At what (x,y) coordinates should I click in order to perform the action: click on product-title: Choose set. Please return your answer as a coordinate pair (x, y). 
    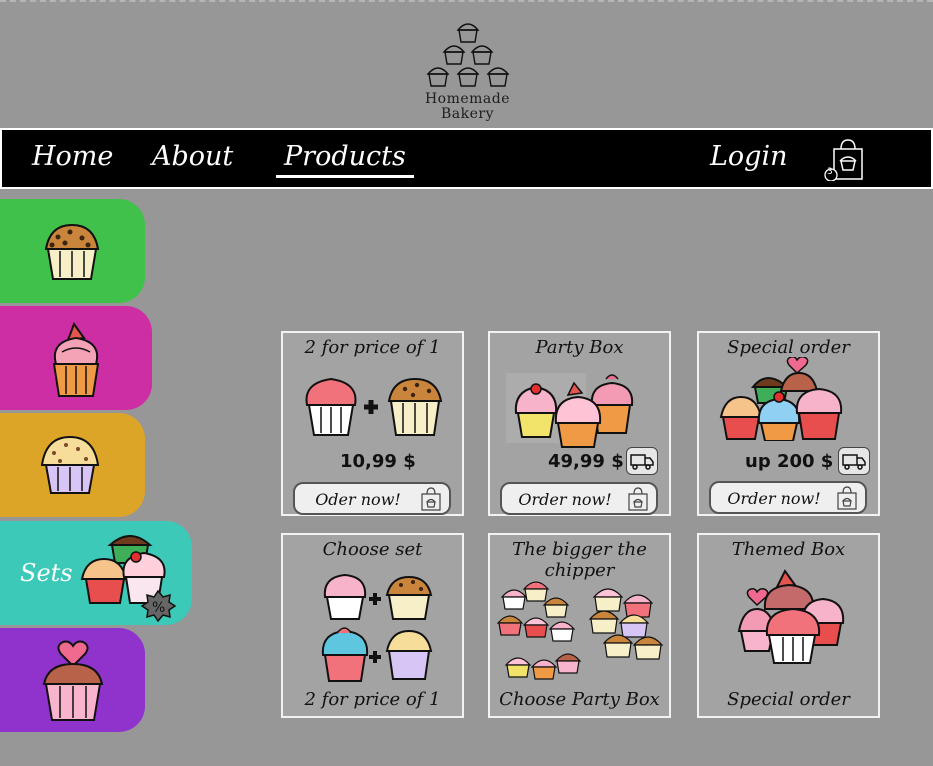
    Looking at the image, I should click on (372, 549).